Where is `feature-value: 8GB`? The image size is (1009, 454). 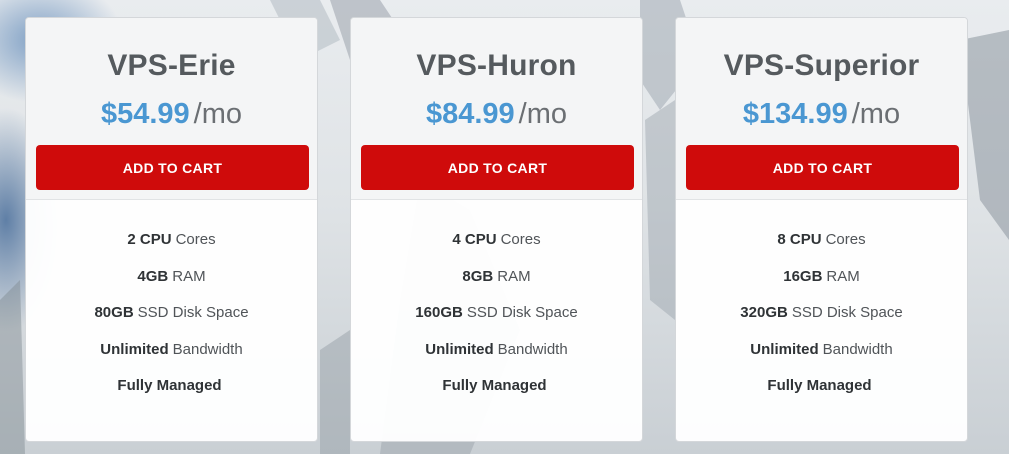 feature-value: 8GB is located at coordinates (478, 276).